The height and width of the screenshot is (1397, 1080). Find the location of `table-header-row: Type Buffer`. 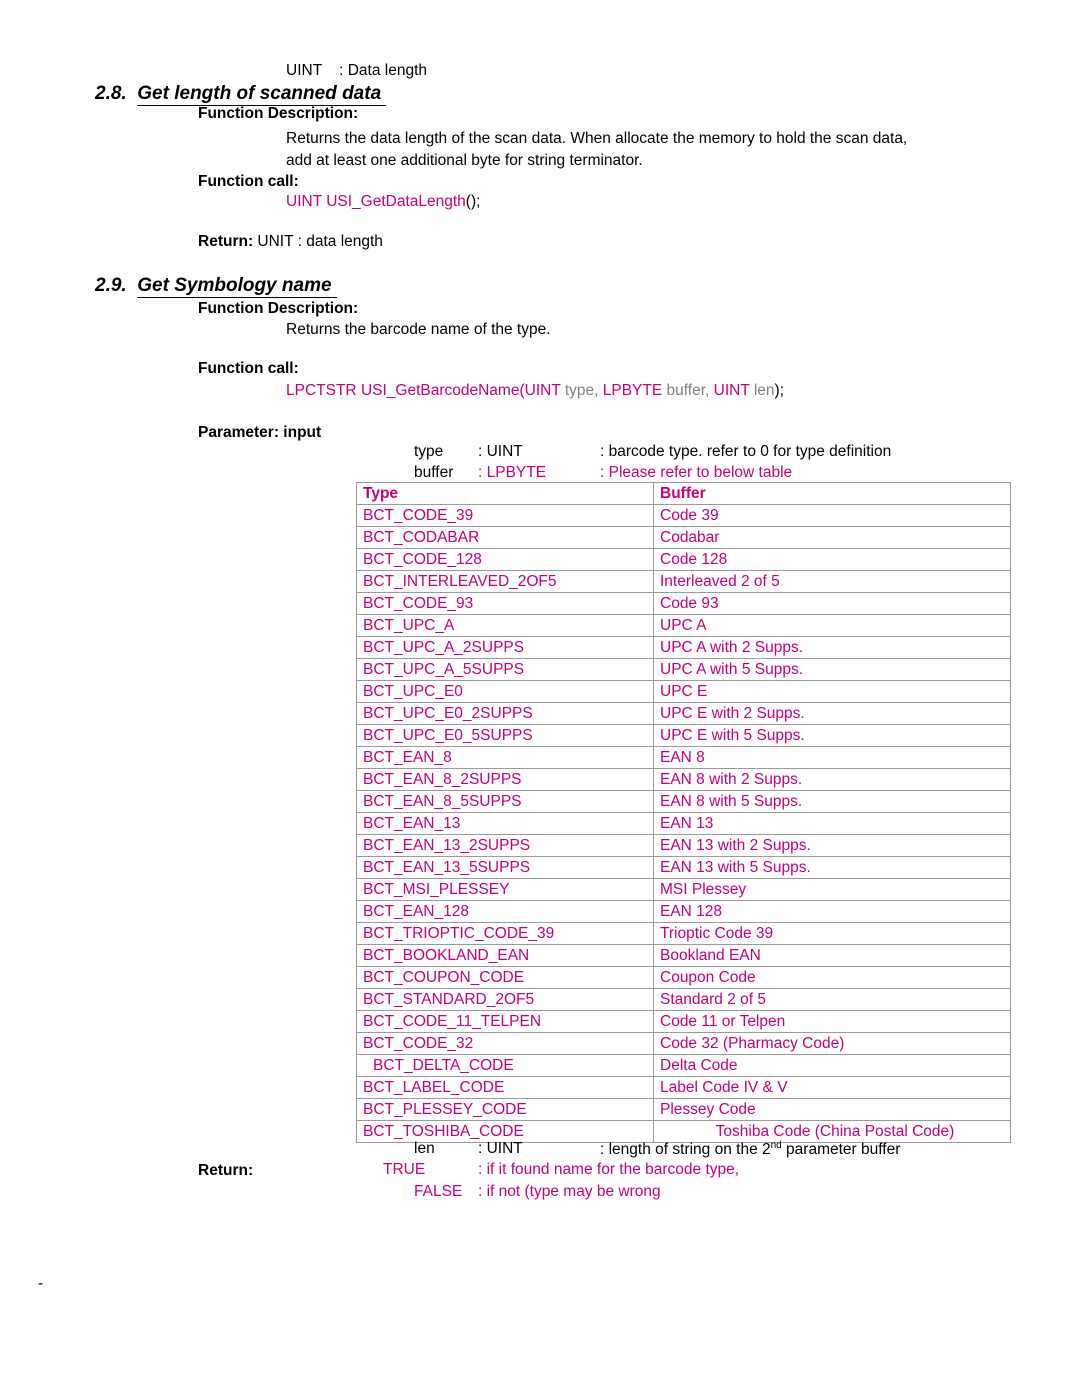

table-header-row: Type Buffer is located at coordinates (683, 493).